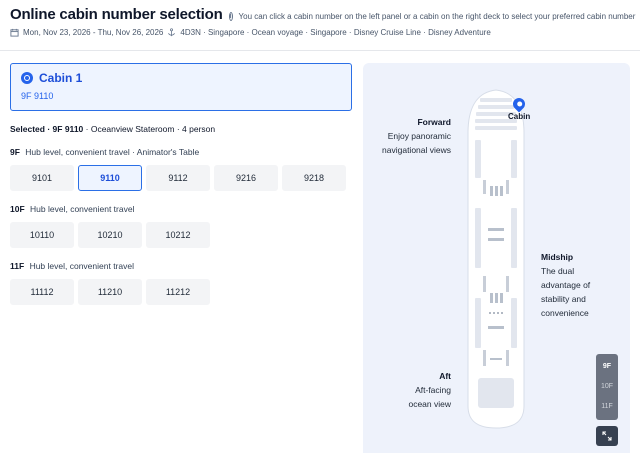 This screenshot has height=453, width=640. Describe the element at coordinates (110, 178) in the screenshot. I see `cabin-button-selected: 9110` at that location.